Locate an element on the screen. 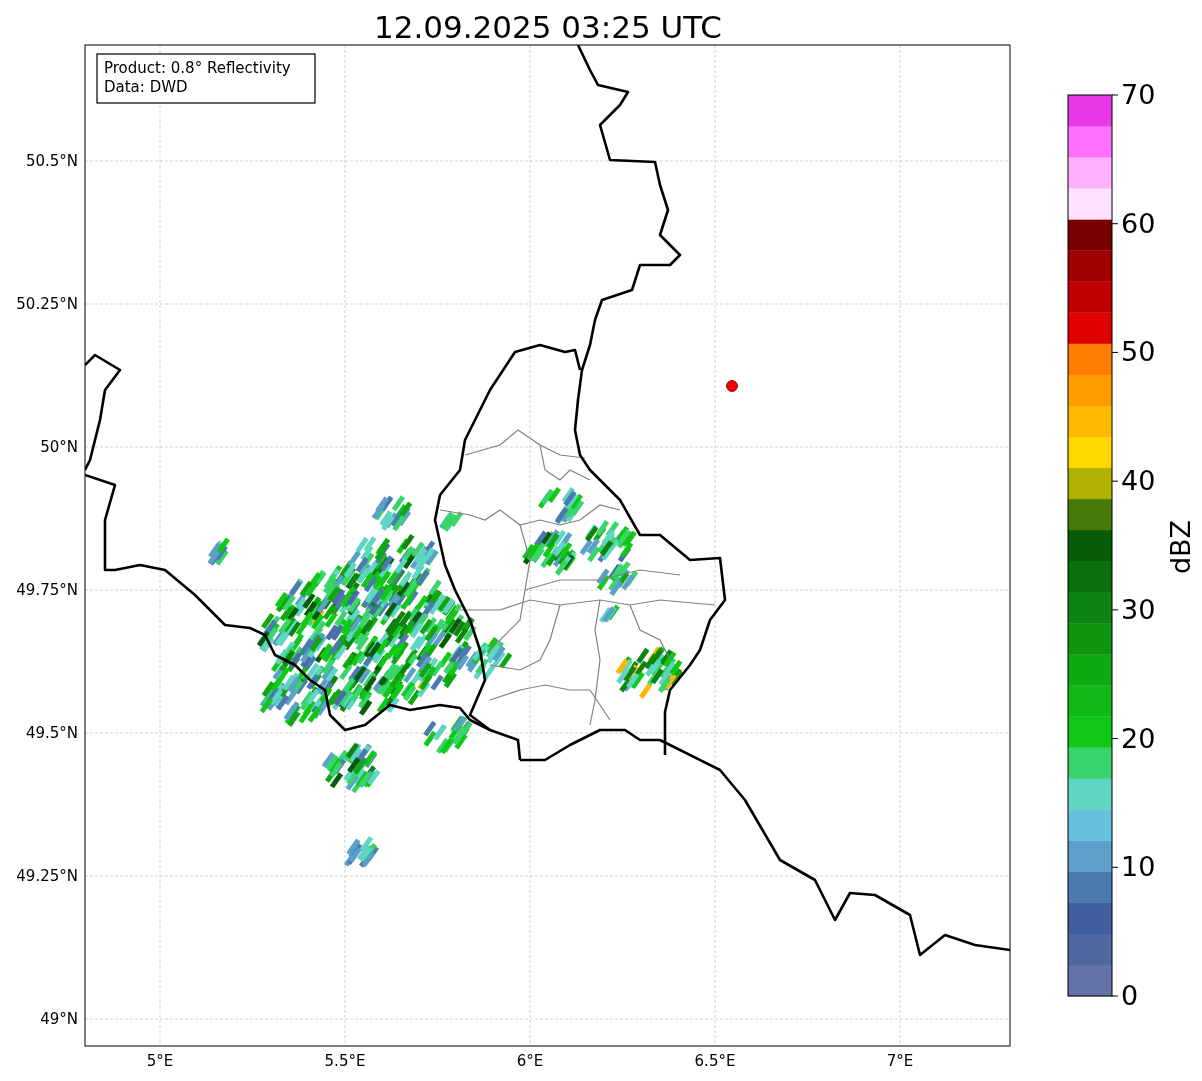 The image size is (1202, 1081). colorbar-tick-label: 40 is located at coordinates (1138, 481).